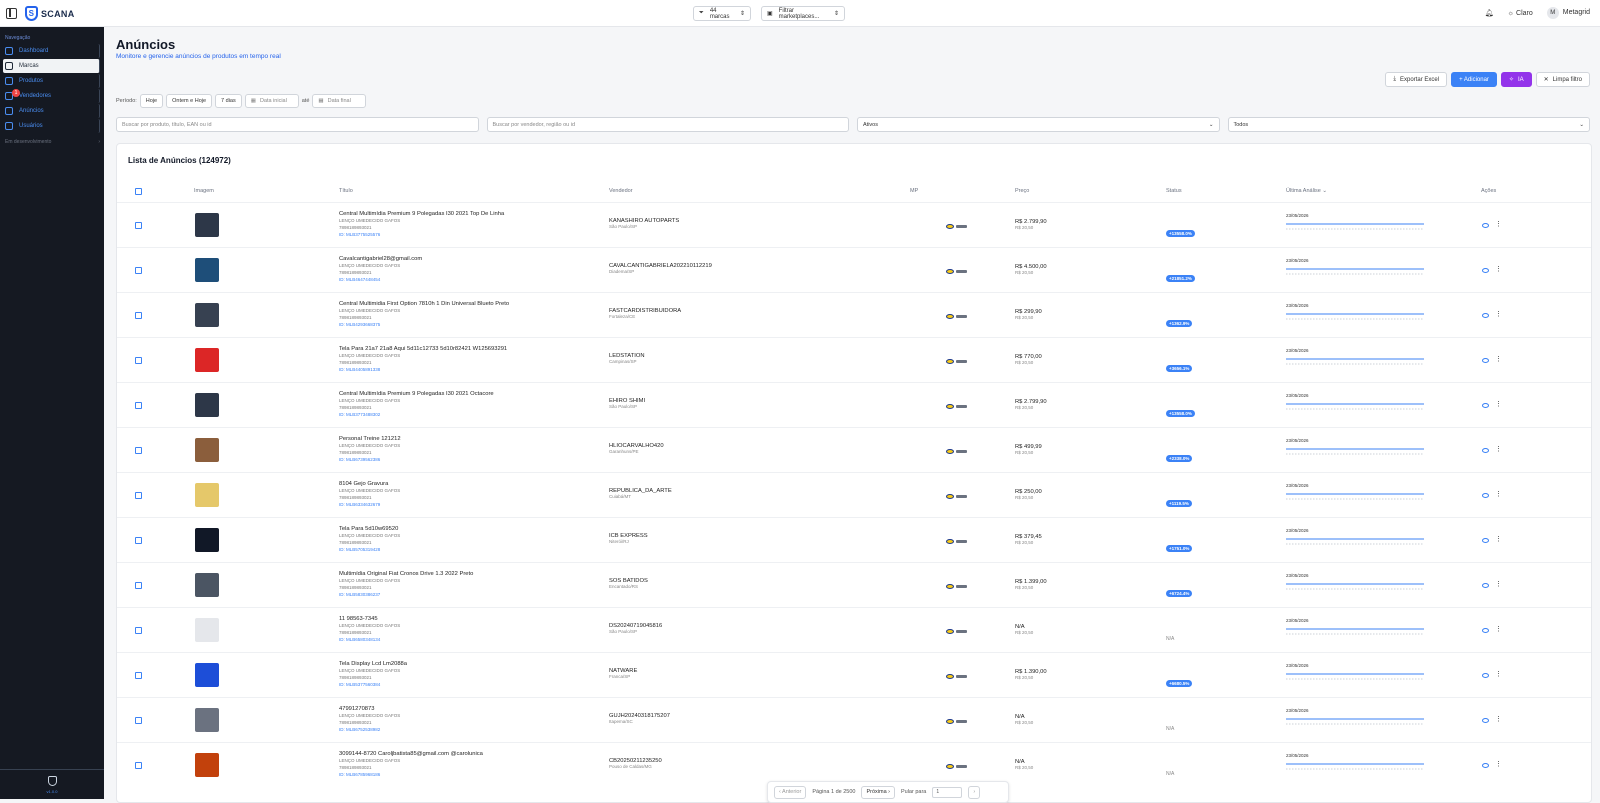  What do you see at coordinates (464, 684) in the screenshot?
I see `listing-id: ID: MLB5377560384` at bounding box center [464, 684].